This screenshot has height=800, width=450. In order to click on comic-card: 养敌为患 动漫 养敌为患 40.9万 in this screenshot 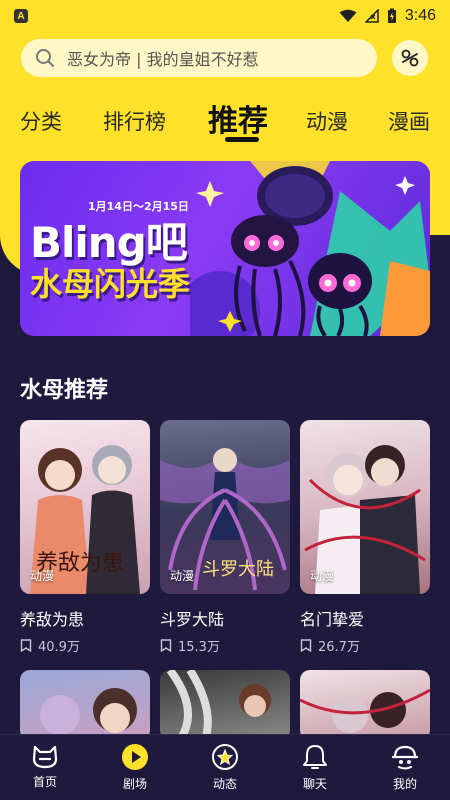, I will do `click(85, 537)`.